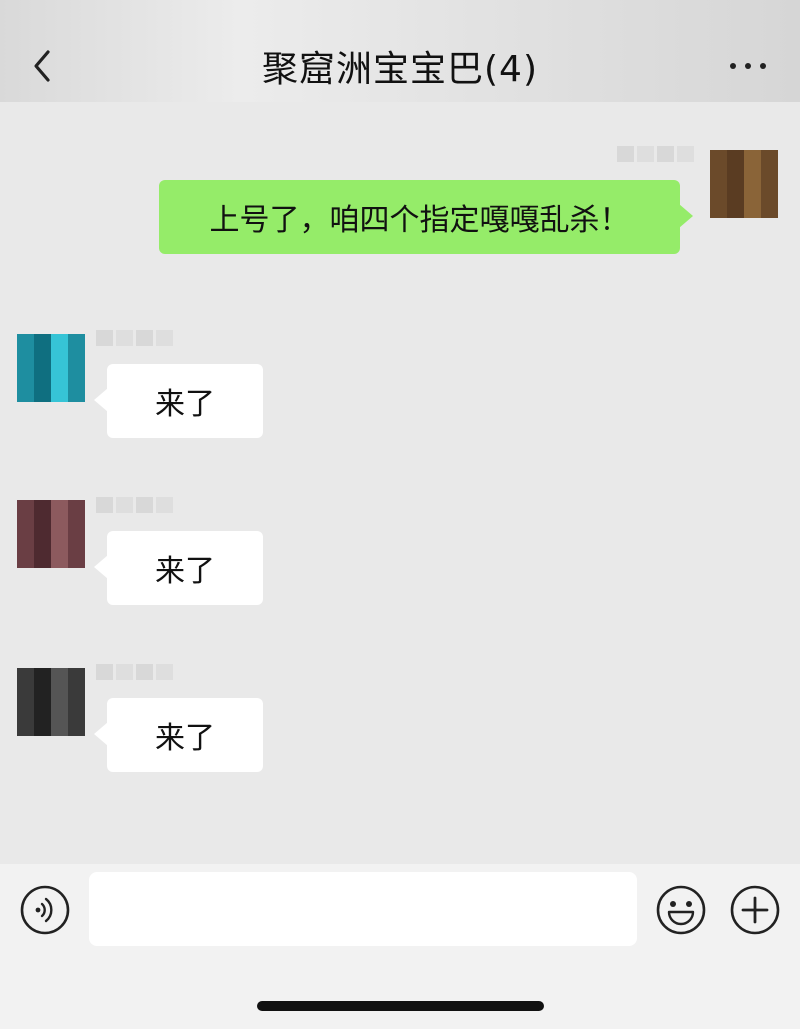 This screenshot has height=1029, width=800. What do you see at coordinates (419, 220) in the screenshot?
I see `message-text: 上号了，咱四个指定嘎嘎乱杀！` at bounding box center [419, 220].